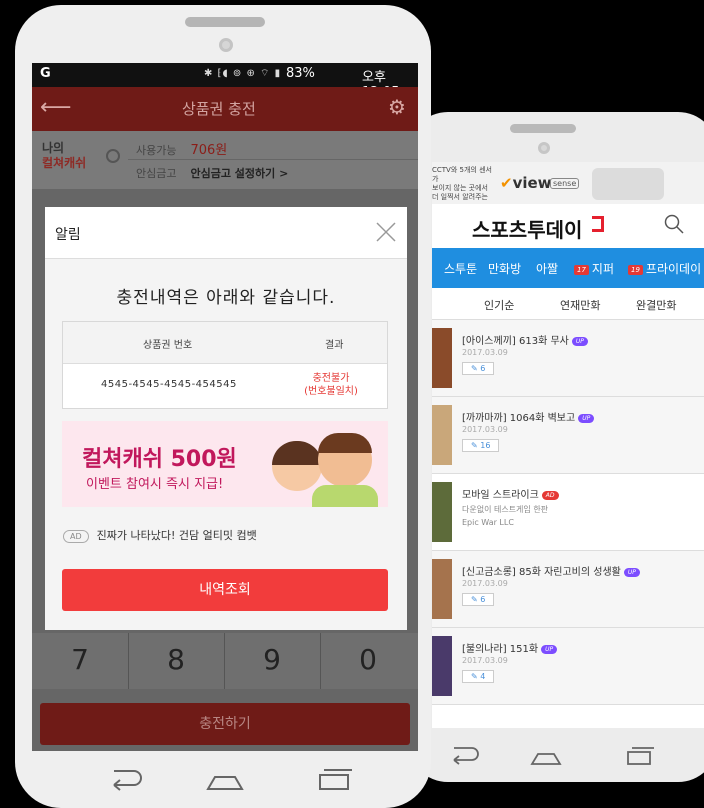  I want to click on banner-product-image, so click(628, 184).